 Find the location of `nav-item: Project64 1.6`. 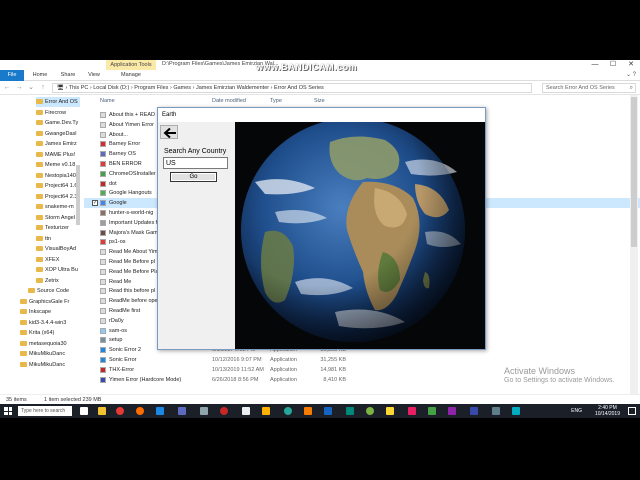

nav-item: Project64 1.6 is located at coordinates (58, 186).